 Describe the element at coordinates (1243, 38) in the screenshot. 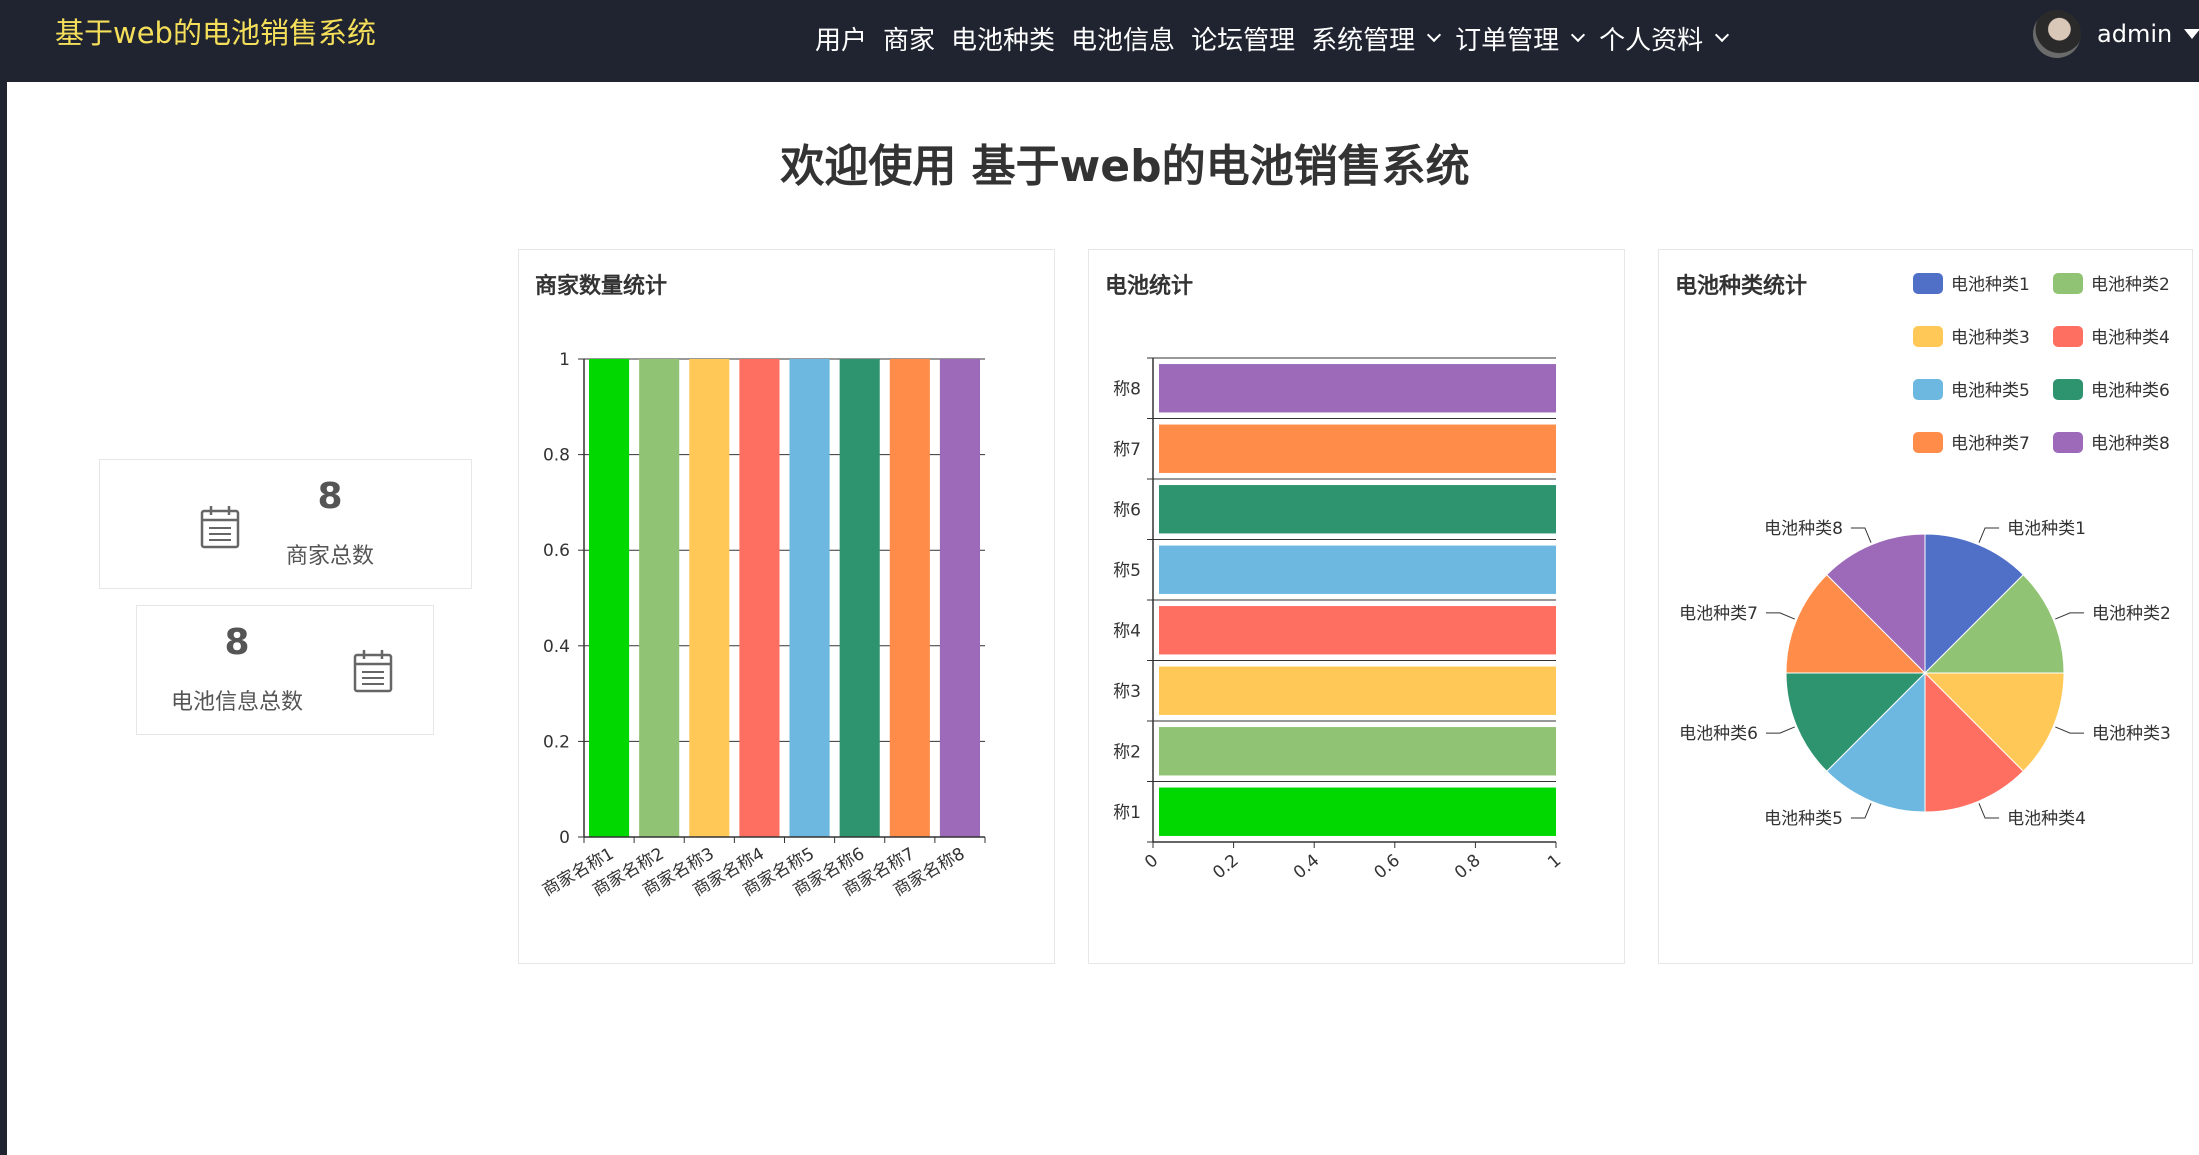

I see `nav-item-forum: 论坛管理` at that location.